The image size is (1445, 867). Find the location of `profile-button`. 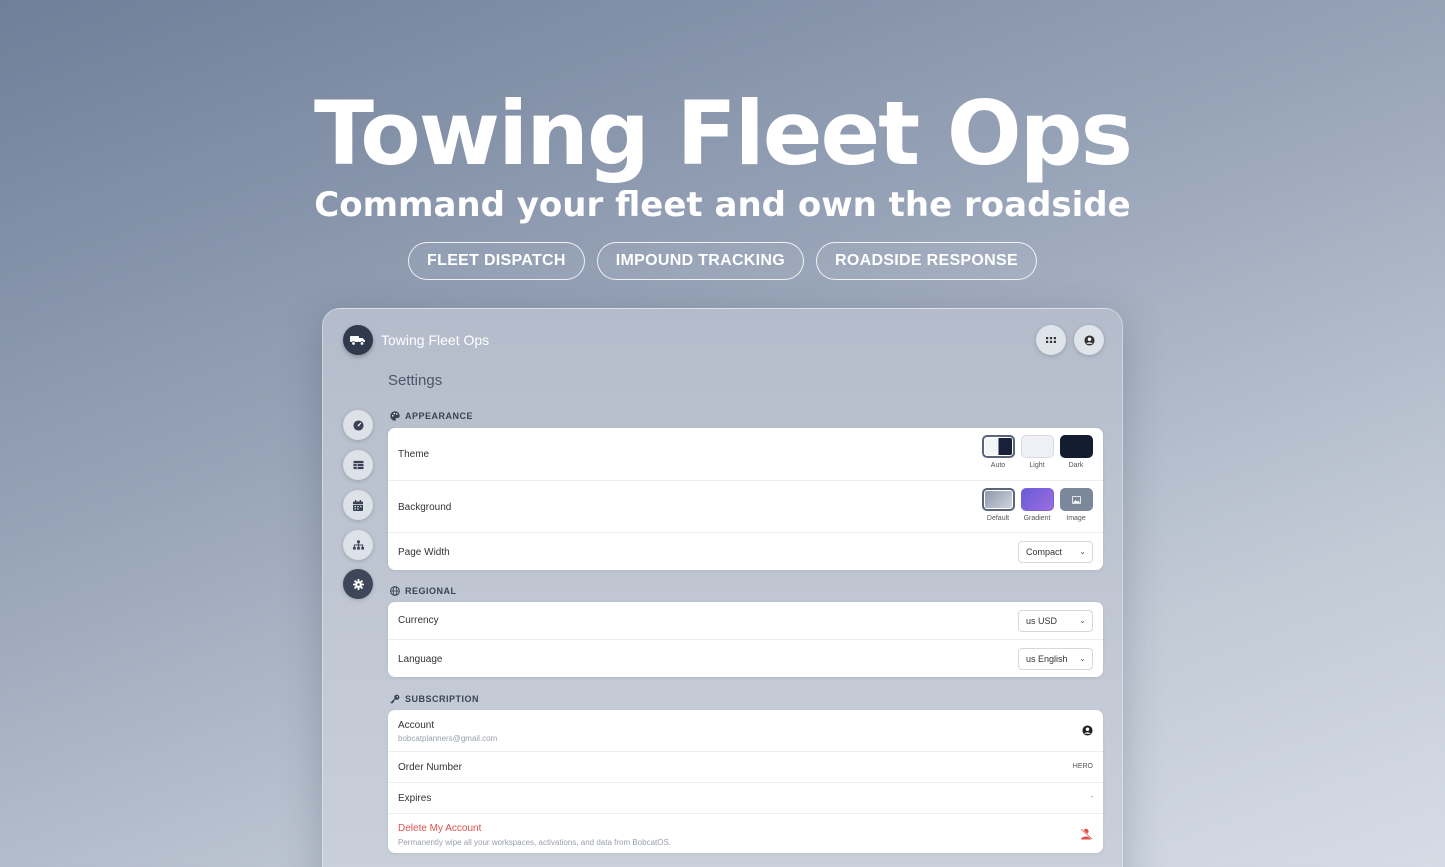

profile-button is located at coordinates (1089, 340).